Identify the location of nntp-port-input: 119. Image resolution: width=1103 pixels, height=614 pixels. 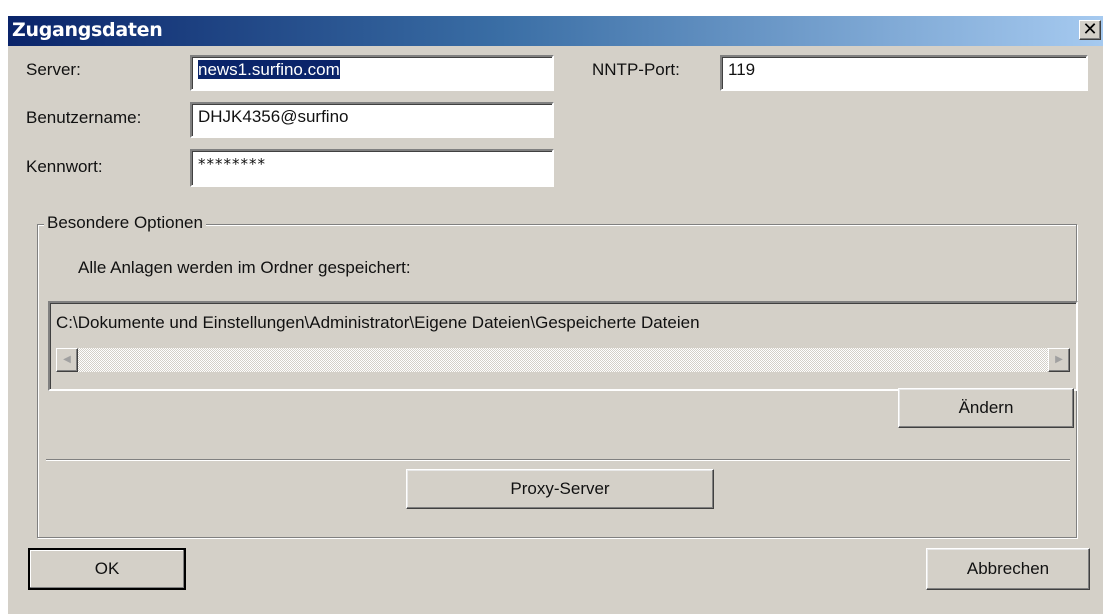
(904, 73).